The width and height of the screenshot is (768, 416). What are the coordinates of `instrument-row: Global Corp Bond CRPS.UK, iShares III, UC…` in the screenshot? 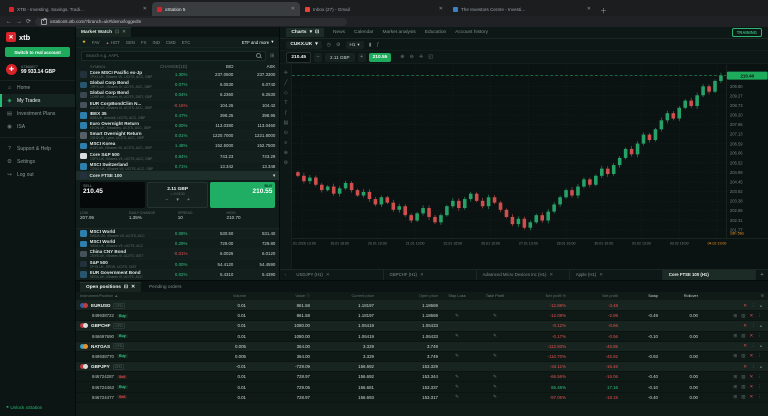 It's located at (178, 85).